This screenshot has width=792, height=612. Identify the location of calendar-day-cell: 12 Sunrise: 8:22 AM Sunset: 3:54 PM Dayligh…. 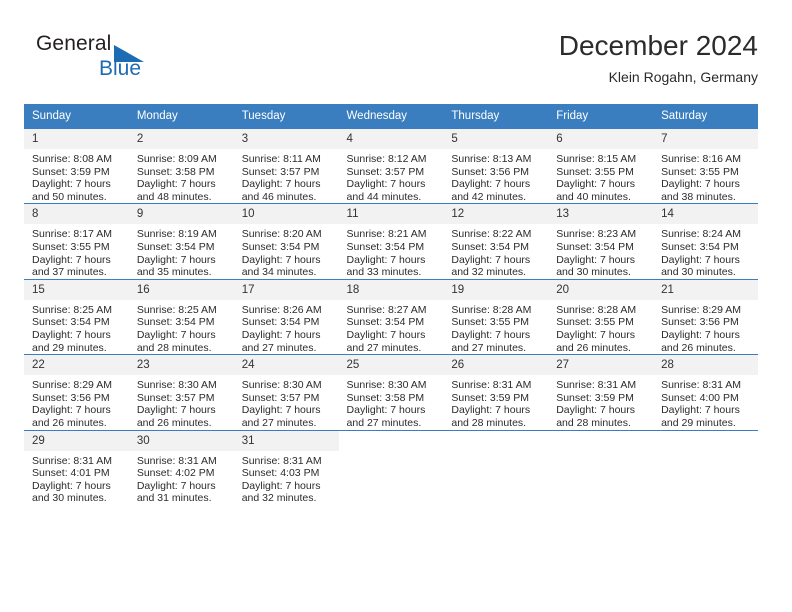
(496, 241).